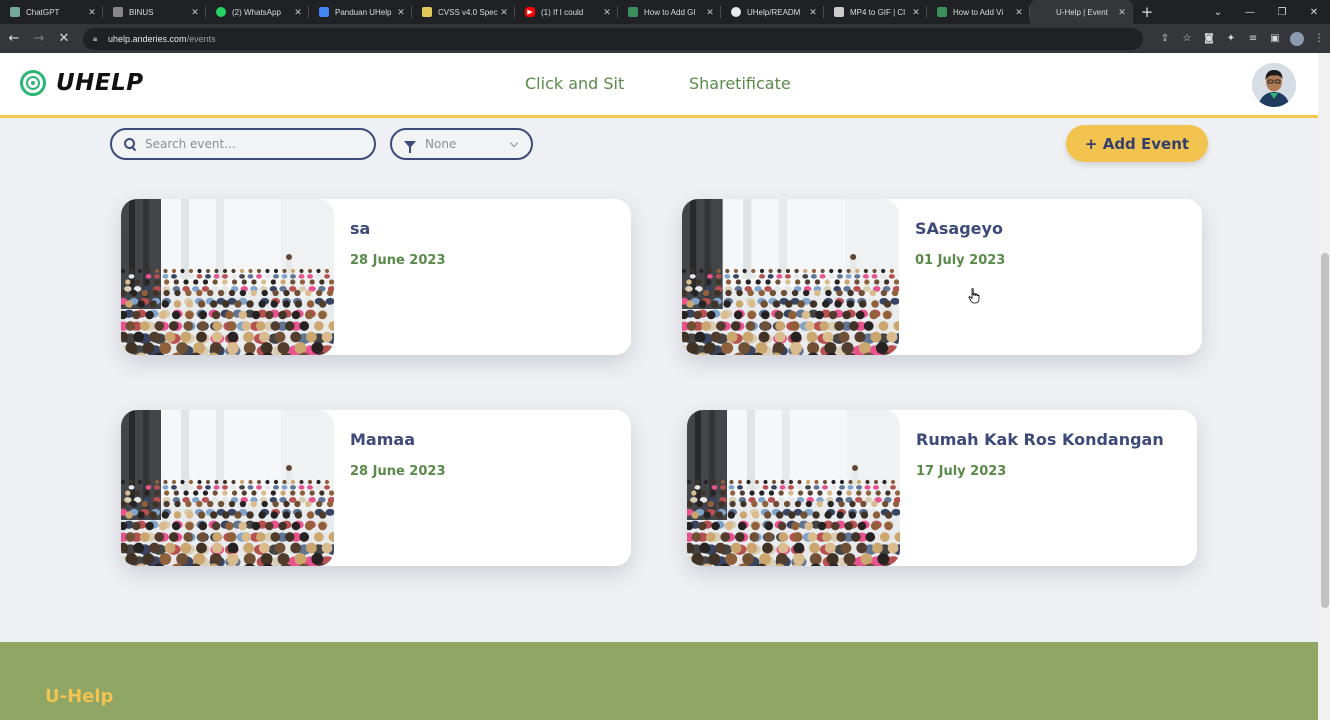 The height and width of the screenshot is (720, 1330). Describe the element at coordinates (1253, 38) in the screenshot. I see `media-icon: ≡` at that location.